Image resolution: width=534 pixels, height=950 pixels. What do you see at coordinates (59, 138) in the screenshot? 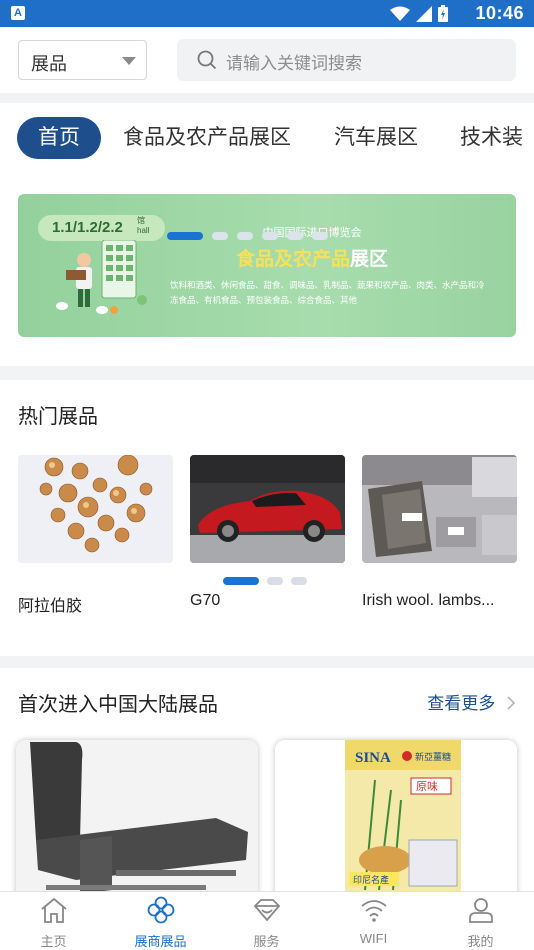
I see `tab-home: 首页` at bounding box center [59, 138].